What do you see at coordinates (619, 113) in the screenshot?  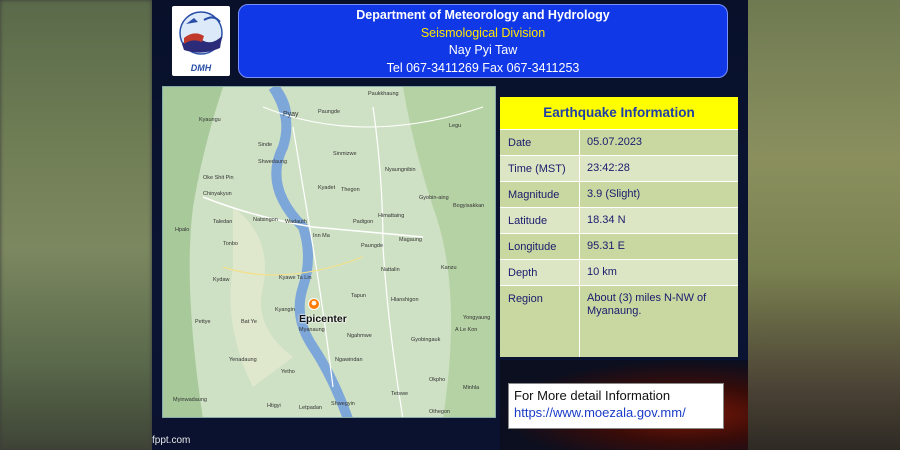 I see `info-title: Earthquake Information` at bounding box center [619, 113].